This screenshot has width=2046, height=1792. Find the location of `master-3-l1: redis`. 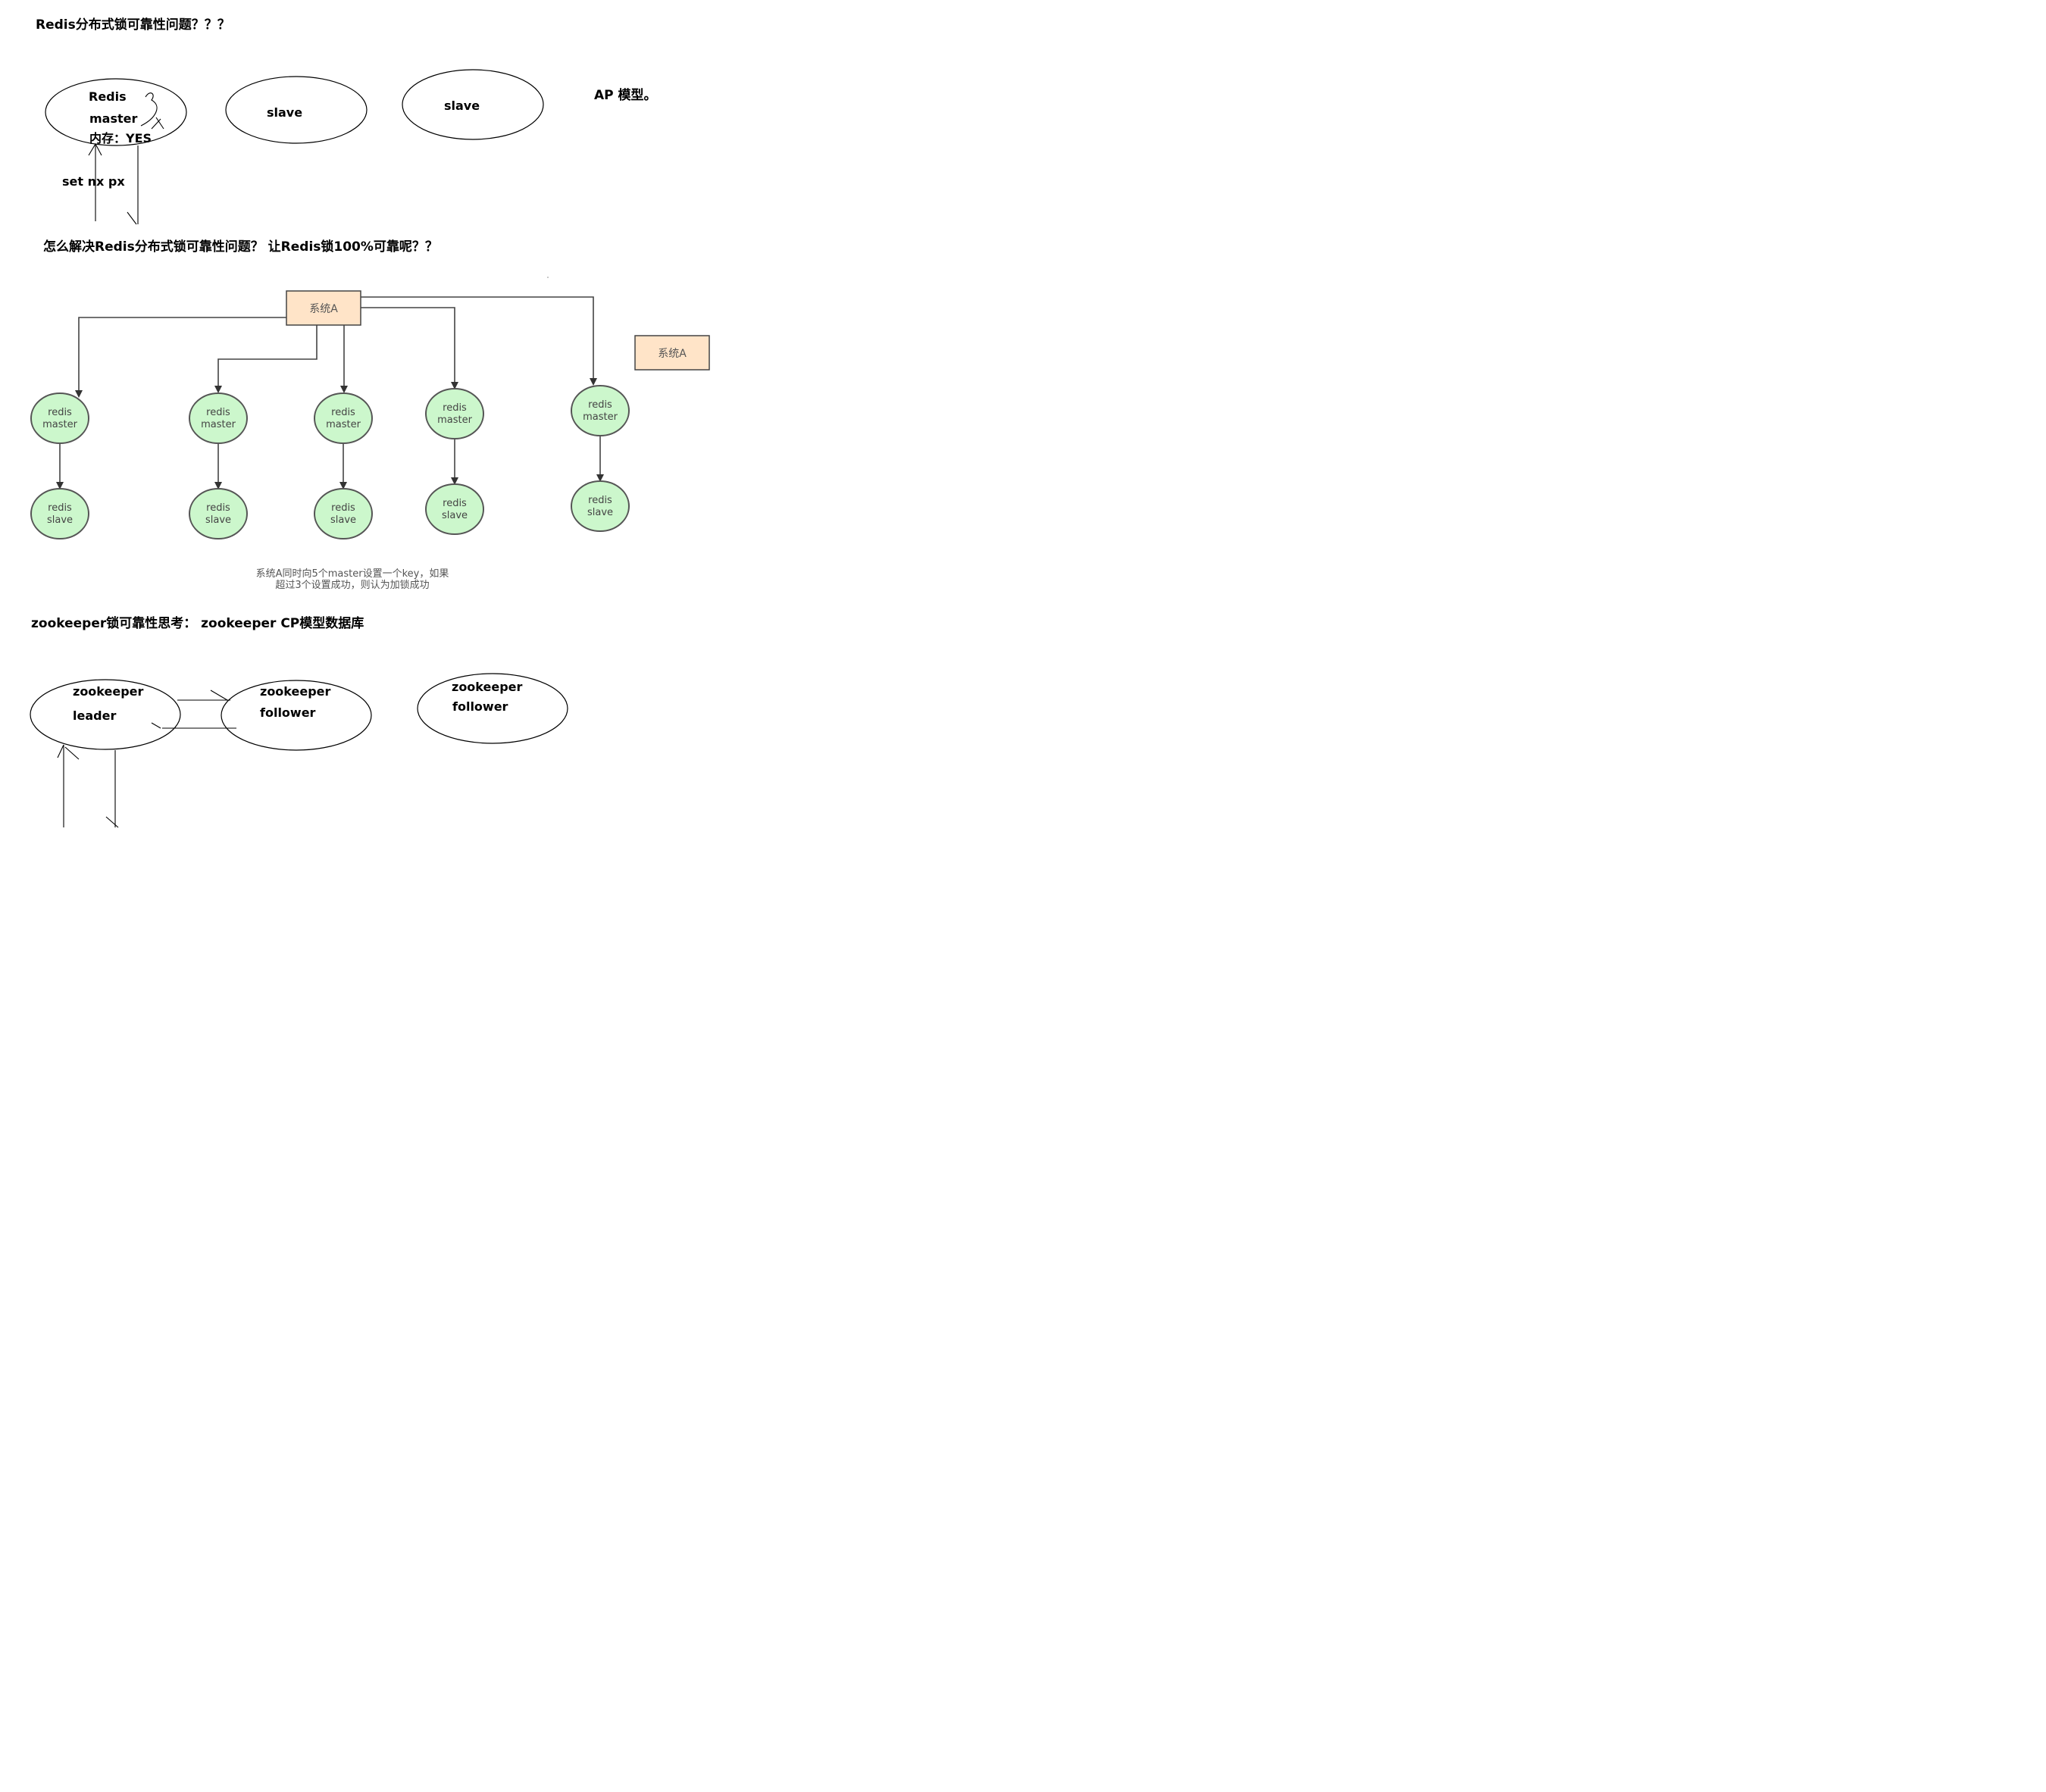

master-3-l1: redis is located at coordinates (343, 412).